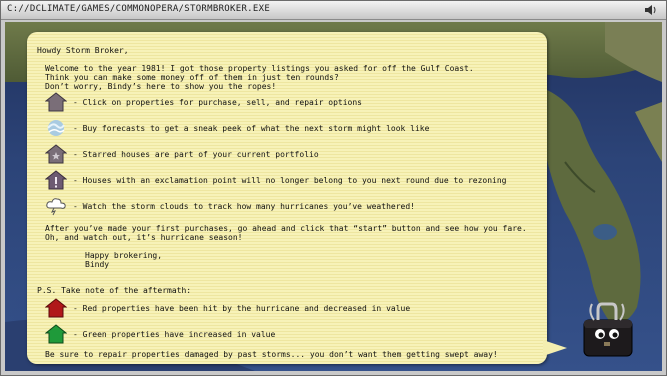  I want to click on ps-title: P.S. Take note of the aftermath:, so click(114, 290).